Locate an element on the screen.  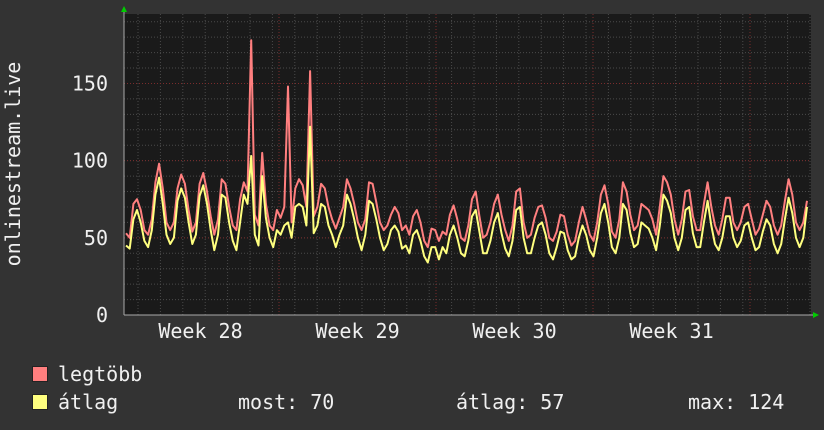
legend-label-max: legtöbb is located at coordinates (100, 374).